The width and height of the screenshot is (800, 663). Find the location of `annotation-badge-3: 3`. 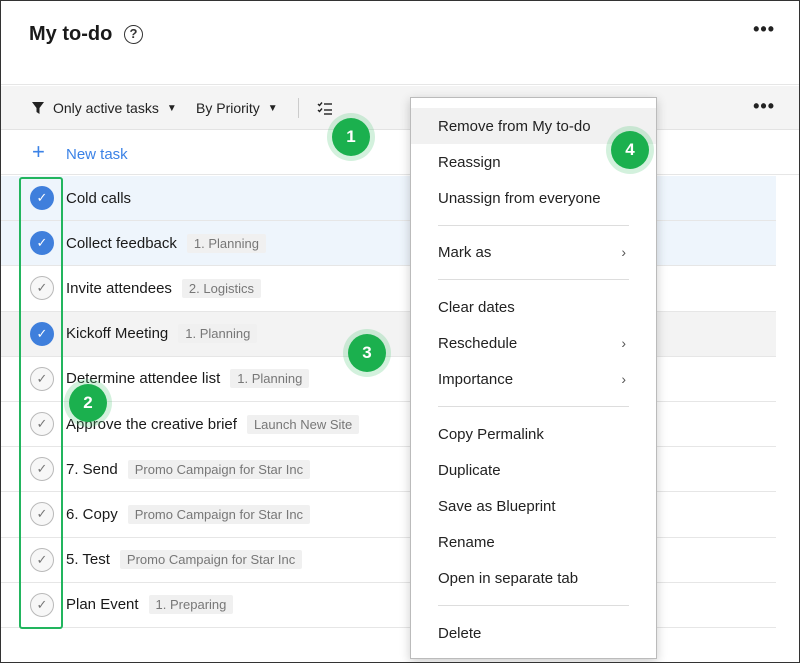

annotation-badge-3: 3 is located at coordinates (367, 353).